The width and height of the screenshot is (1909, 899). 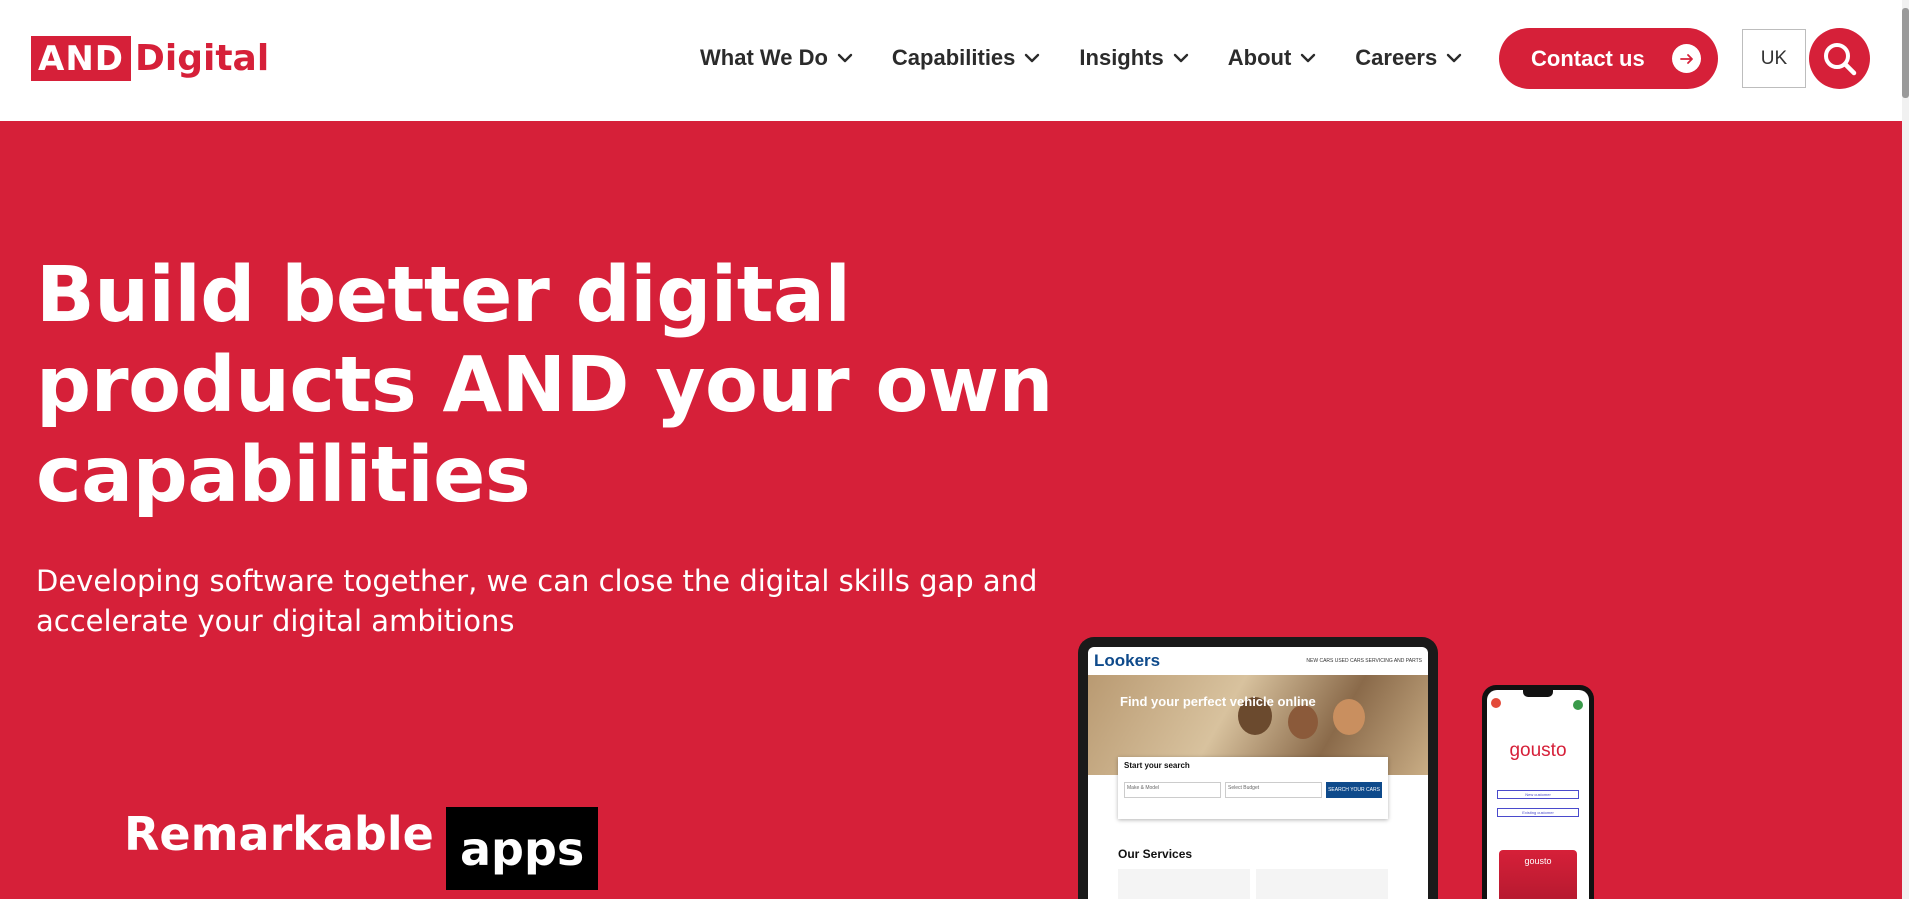 What do you see at coordinates (1686, 58) in the screenshot?
I see `arrow-right-icon` at bounding box center [1686, 58].